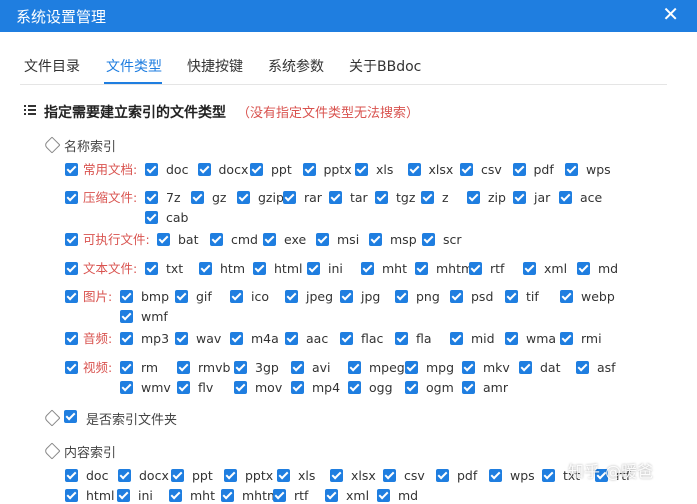 Image resolution: width=697 pixels, height=504 pixels. What do you see at coordinates (296, 66) in the screenshot?
I see `tab-system-params: 系统参数` at bounding box center [296, 66].